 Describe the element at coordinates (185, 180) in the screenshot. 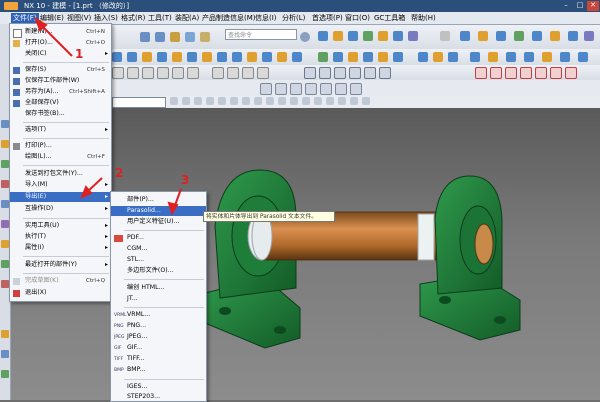

I see `annotation-label-3: 3` at that location.